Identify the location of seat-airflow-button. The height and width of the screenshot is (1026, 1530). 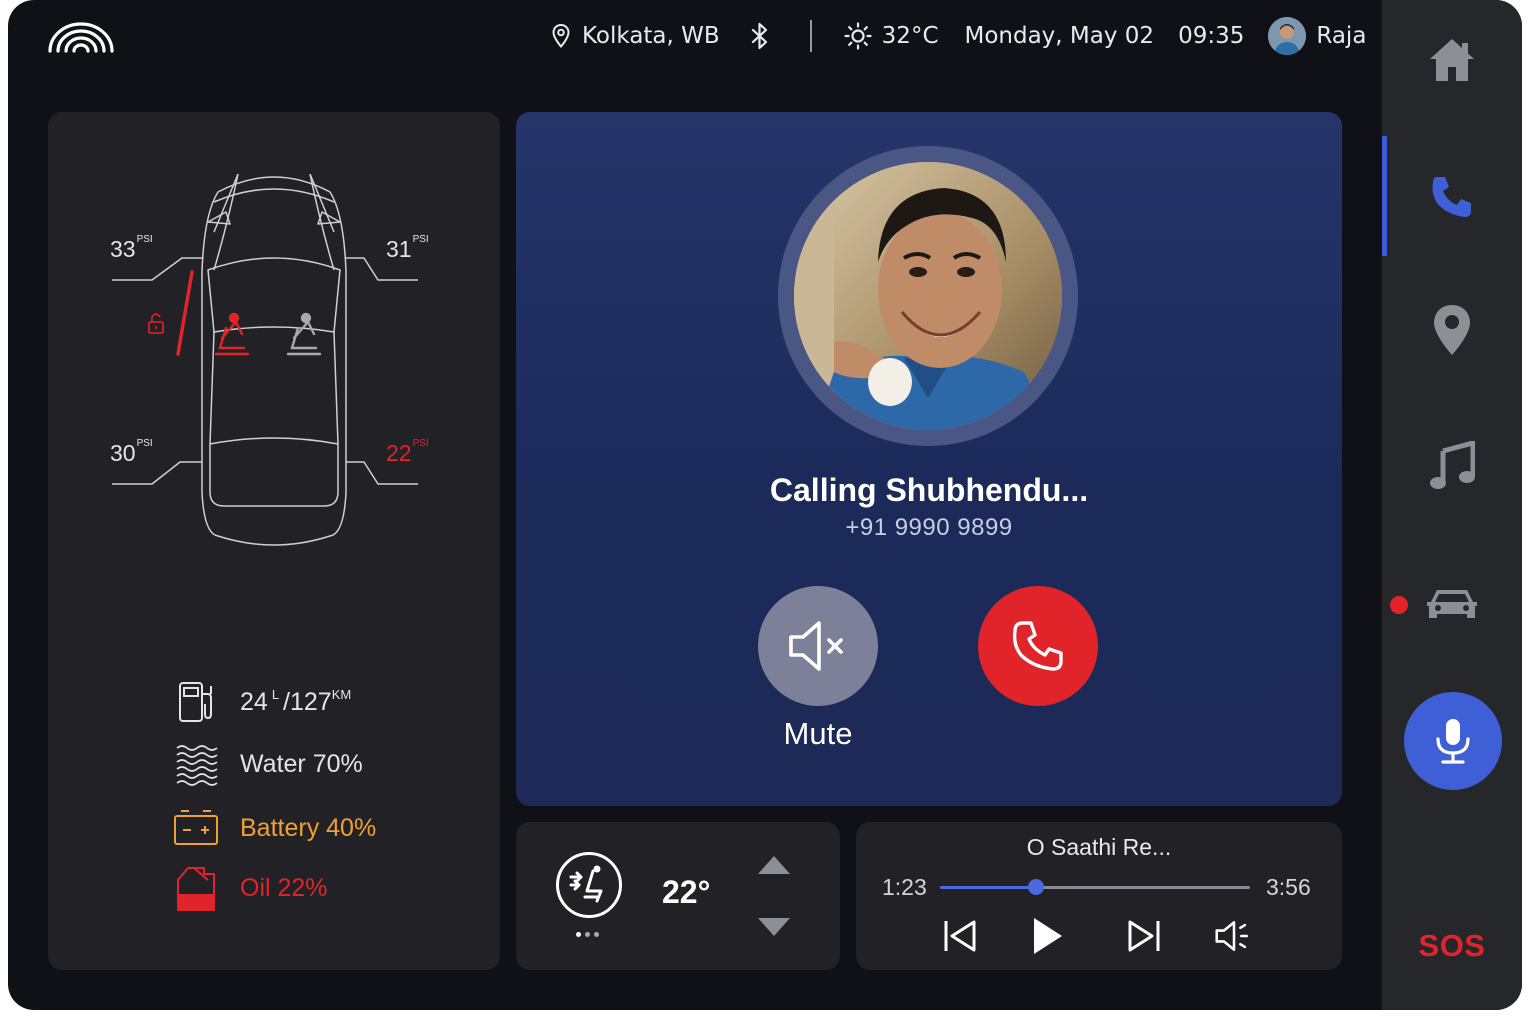
(589, 885).